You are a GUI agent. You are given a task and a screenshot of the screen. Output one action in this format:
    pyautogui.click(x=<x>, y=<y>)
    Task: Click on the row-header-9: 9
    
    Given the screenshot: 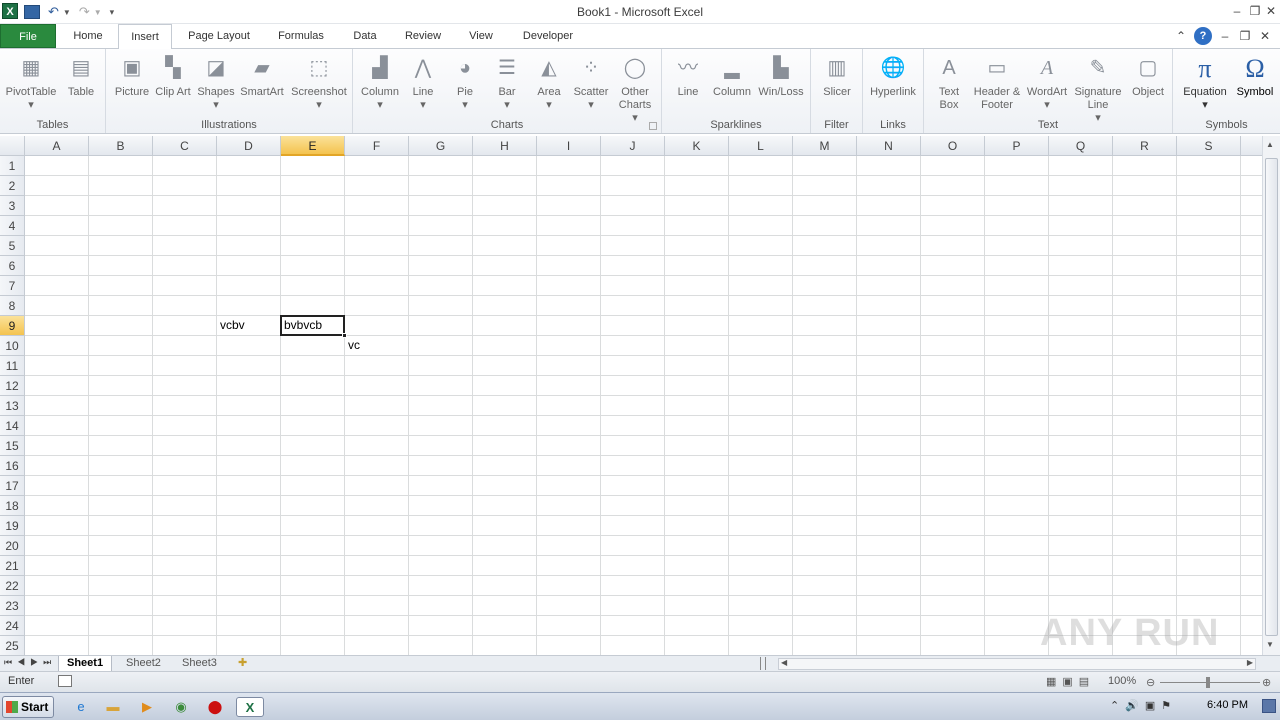 What is the action you would take?
    pyautogui.click(x=12, y=326)
    